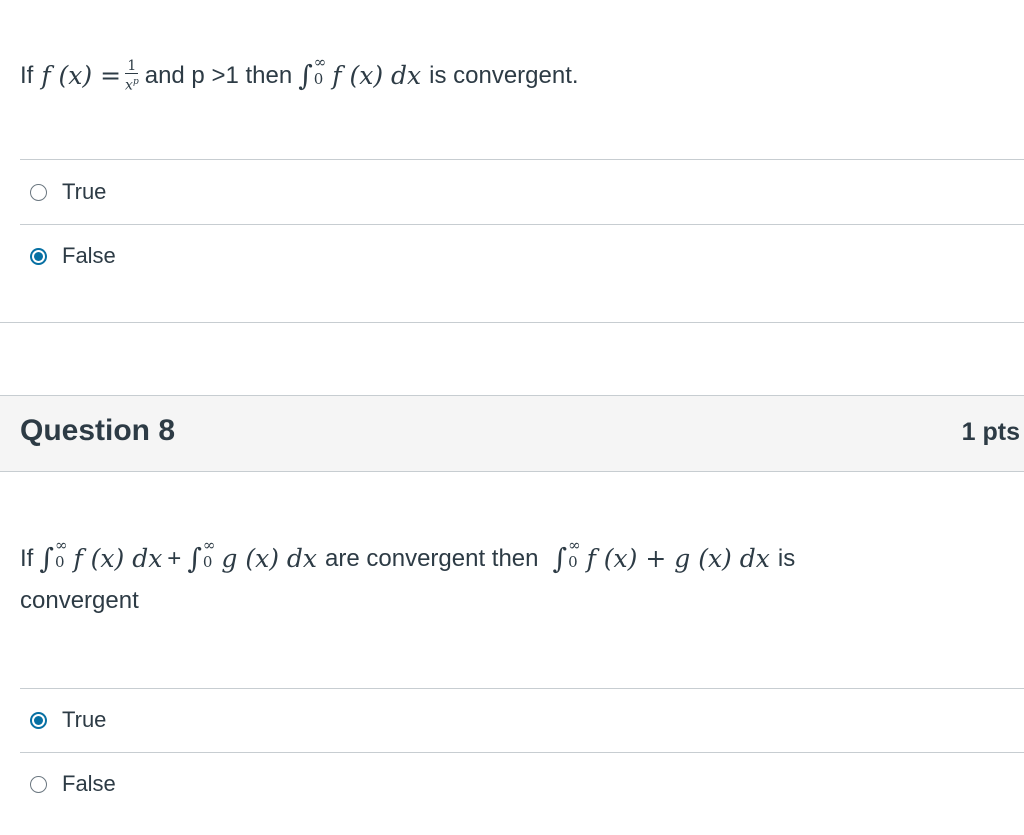 The image size is (1024, 835). I want to click on question-title: Question 8, so click(98, 430).